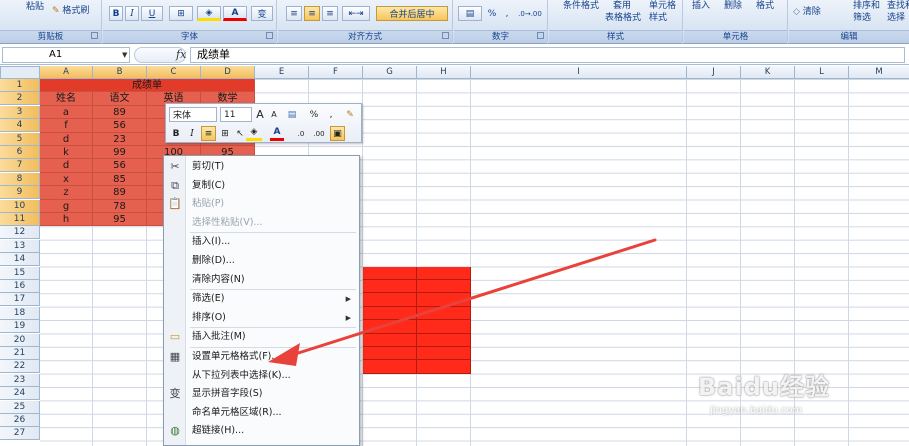 This screenshot has height=446, width=909. Describe the element at coordinates (209, 13) in the screenshot. I see `fill-color-button: ◈` at that location.